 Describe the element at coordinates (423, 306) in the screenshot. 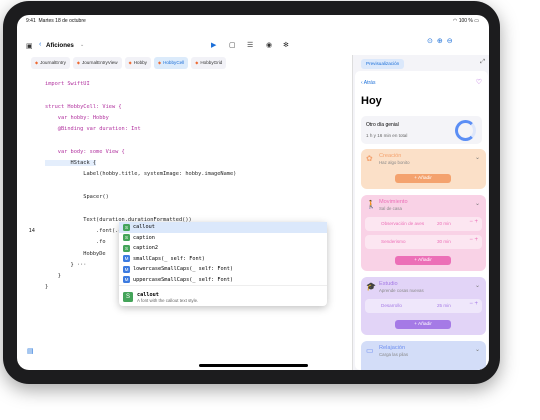

I see `activity-row: Desarrollo 25 min − +` at that location.